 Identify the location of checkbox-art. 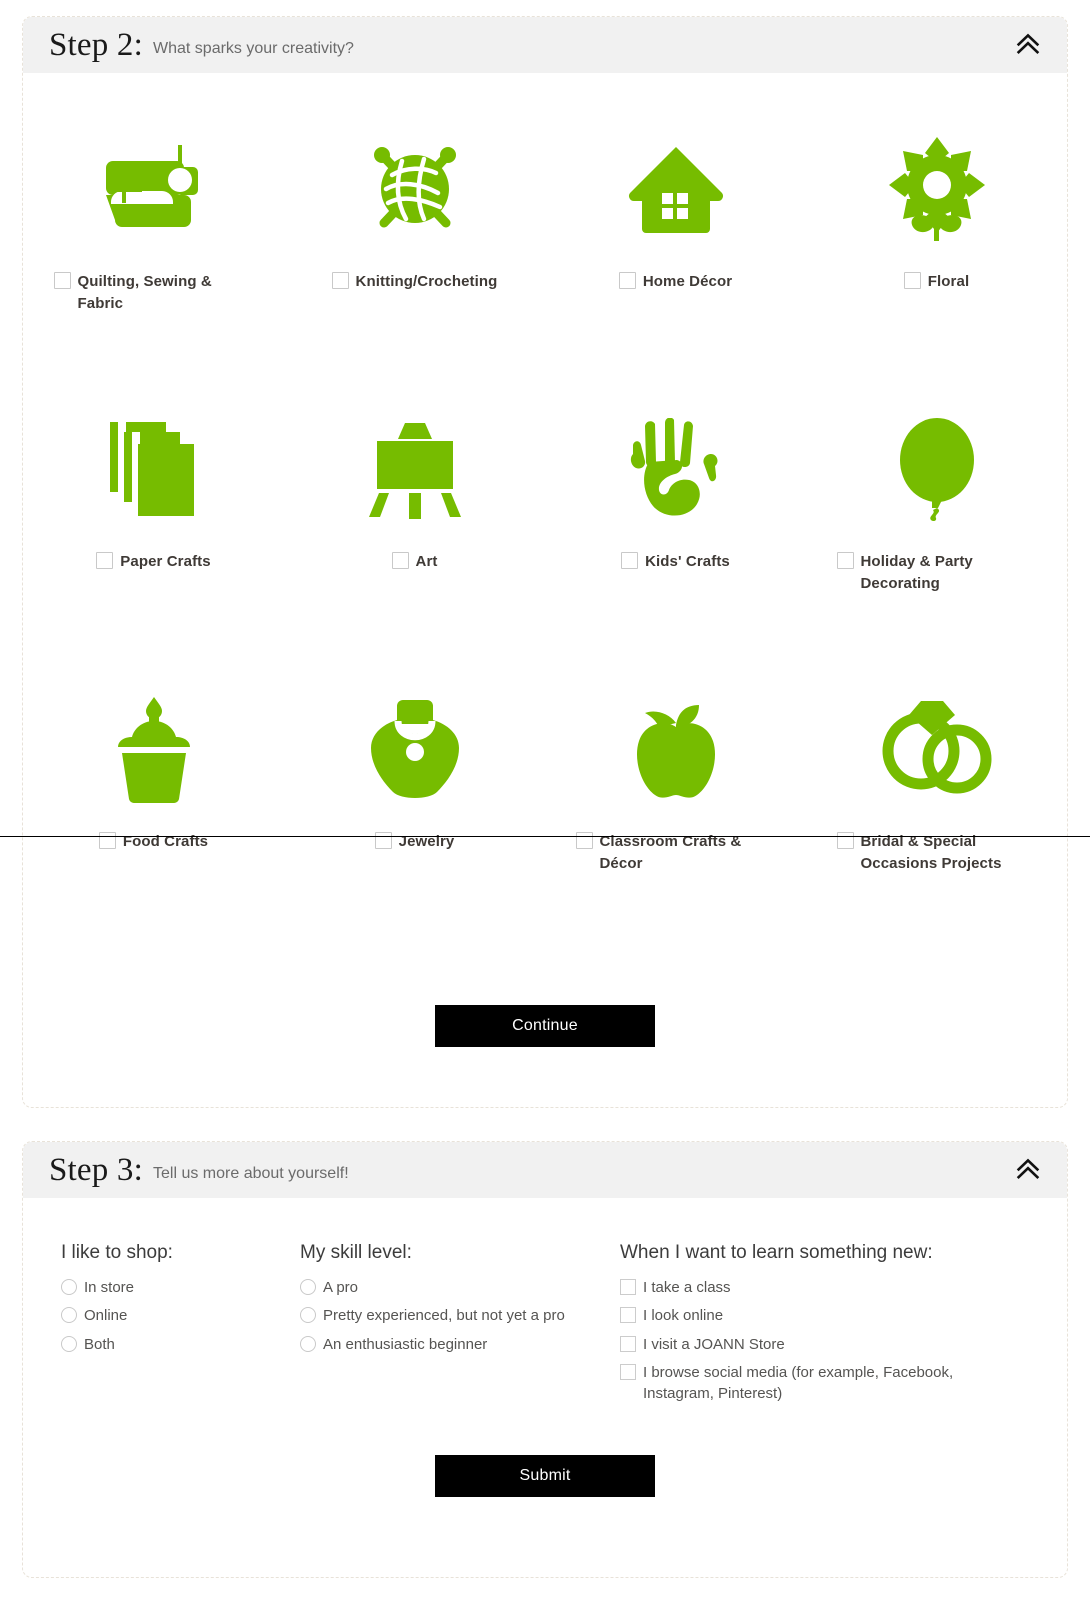
(400, 560).